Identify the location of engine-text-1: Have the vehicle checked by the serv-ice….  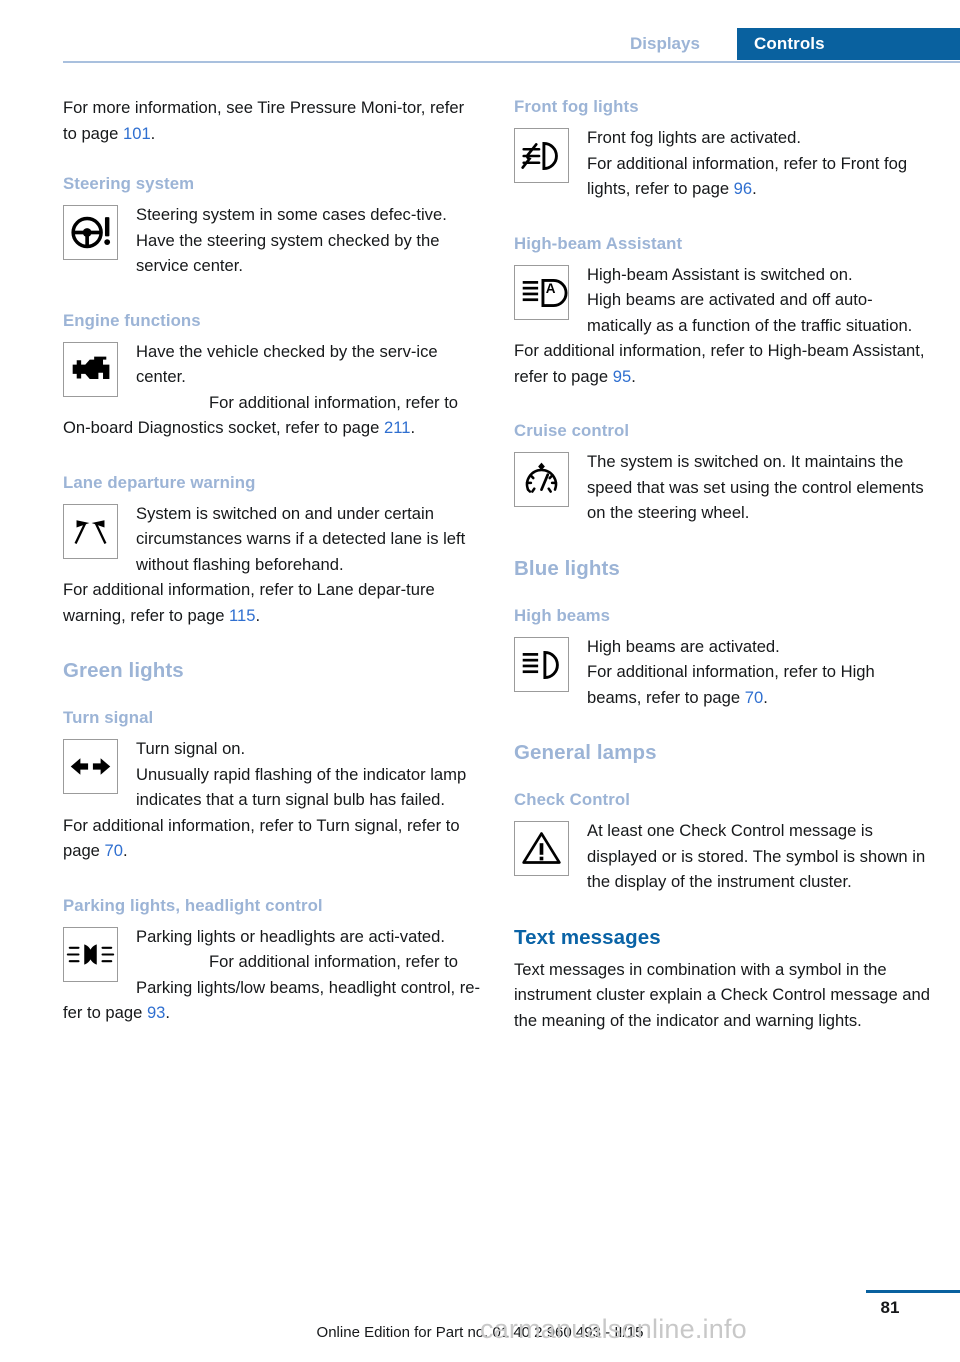
(287, 364).